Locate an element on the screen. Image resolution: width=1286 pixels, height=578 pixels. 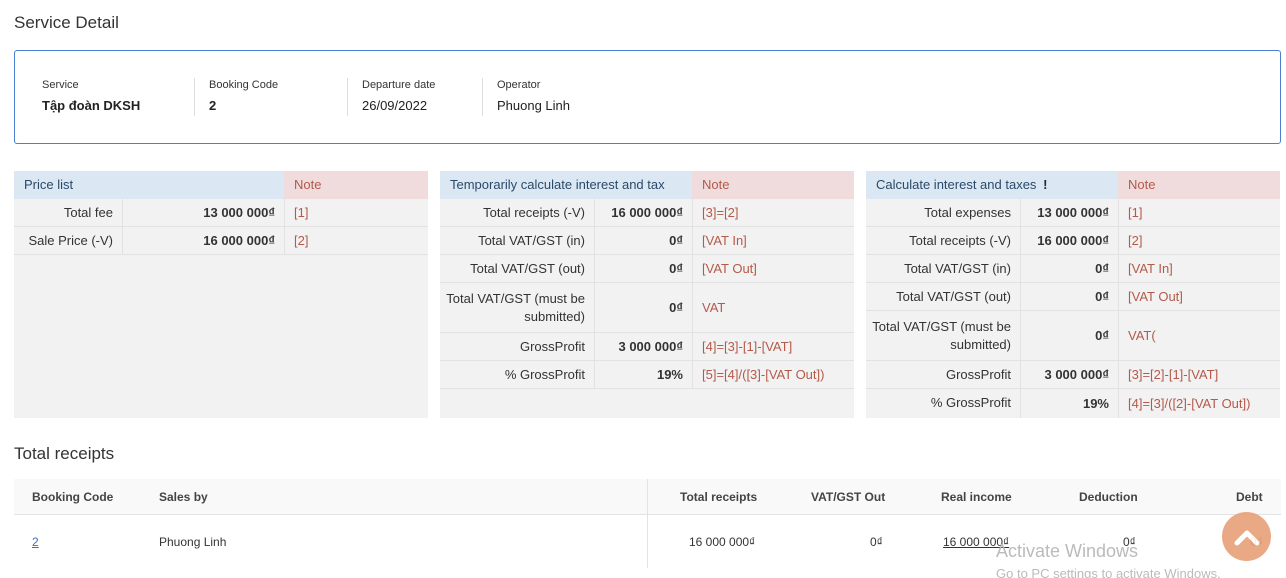
operator-value: Phuong Linh is located at coordinates (534, 105).